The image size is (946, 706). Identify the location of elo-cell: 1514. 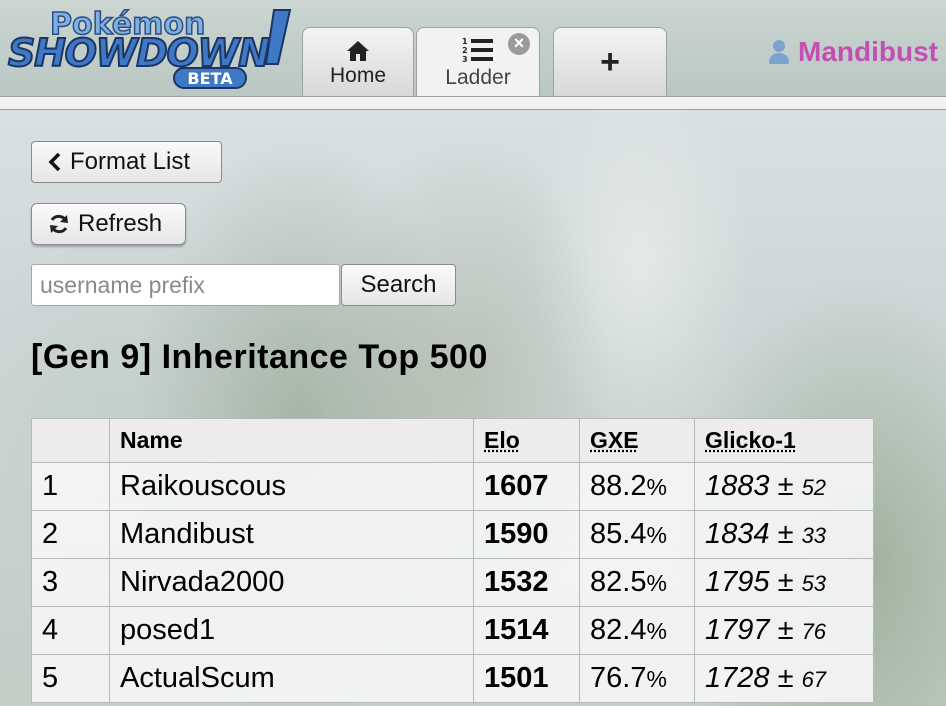
(526, 630).